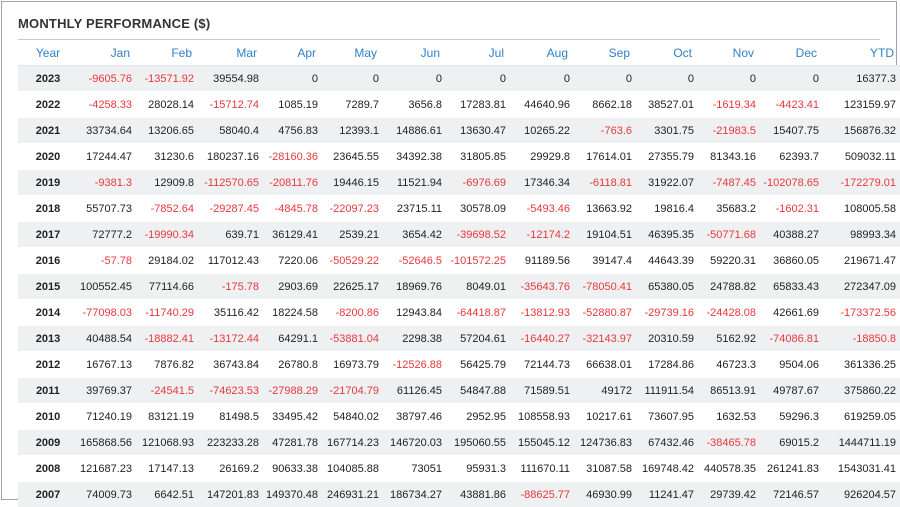 The width and height of the screenshot is (900, 507). Describe the element at coordinates (542, 53) in the screenshot. I see `column-header-aug: Aug` at that location.